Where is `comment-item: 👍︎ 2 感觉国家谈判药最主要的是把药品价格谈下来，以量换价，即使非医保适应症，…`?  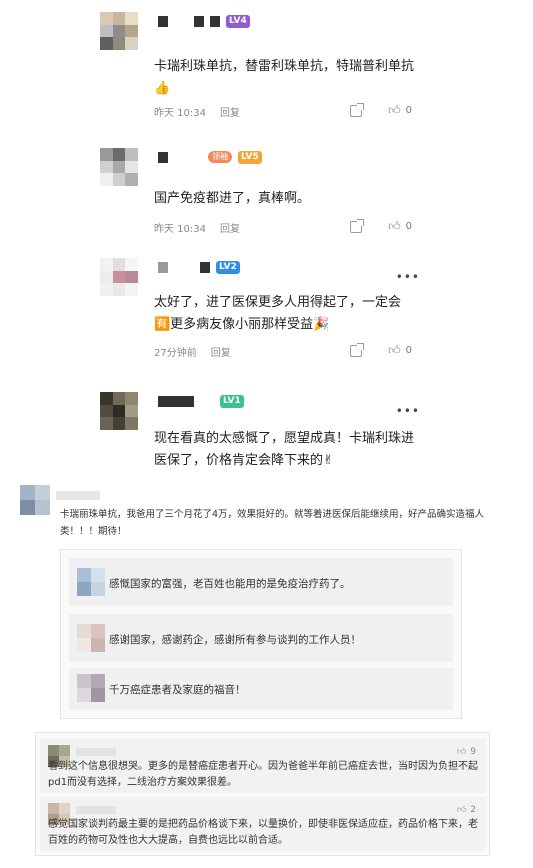
comment-item: 👍︎ 2 感觉国家谈判药最主要的是把药品价格谈下来，以量换价，即使非医保适应症，… is located at coordinates (263, 824).